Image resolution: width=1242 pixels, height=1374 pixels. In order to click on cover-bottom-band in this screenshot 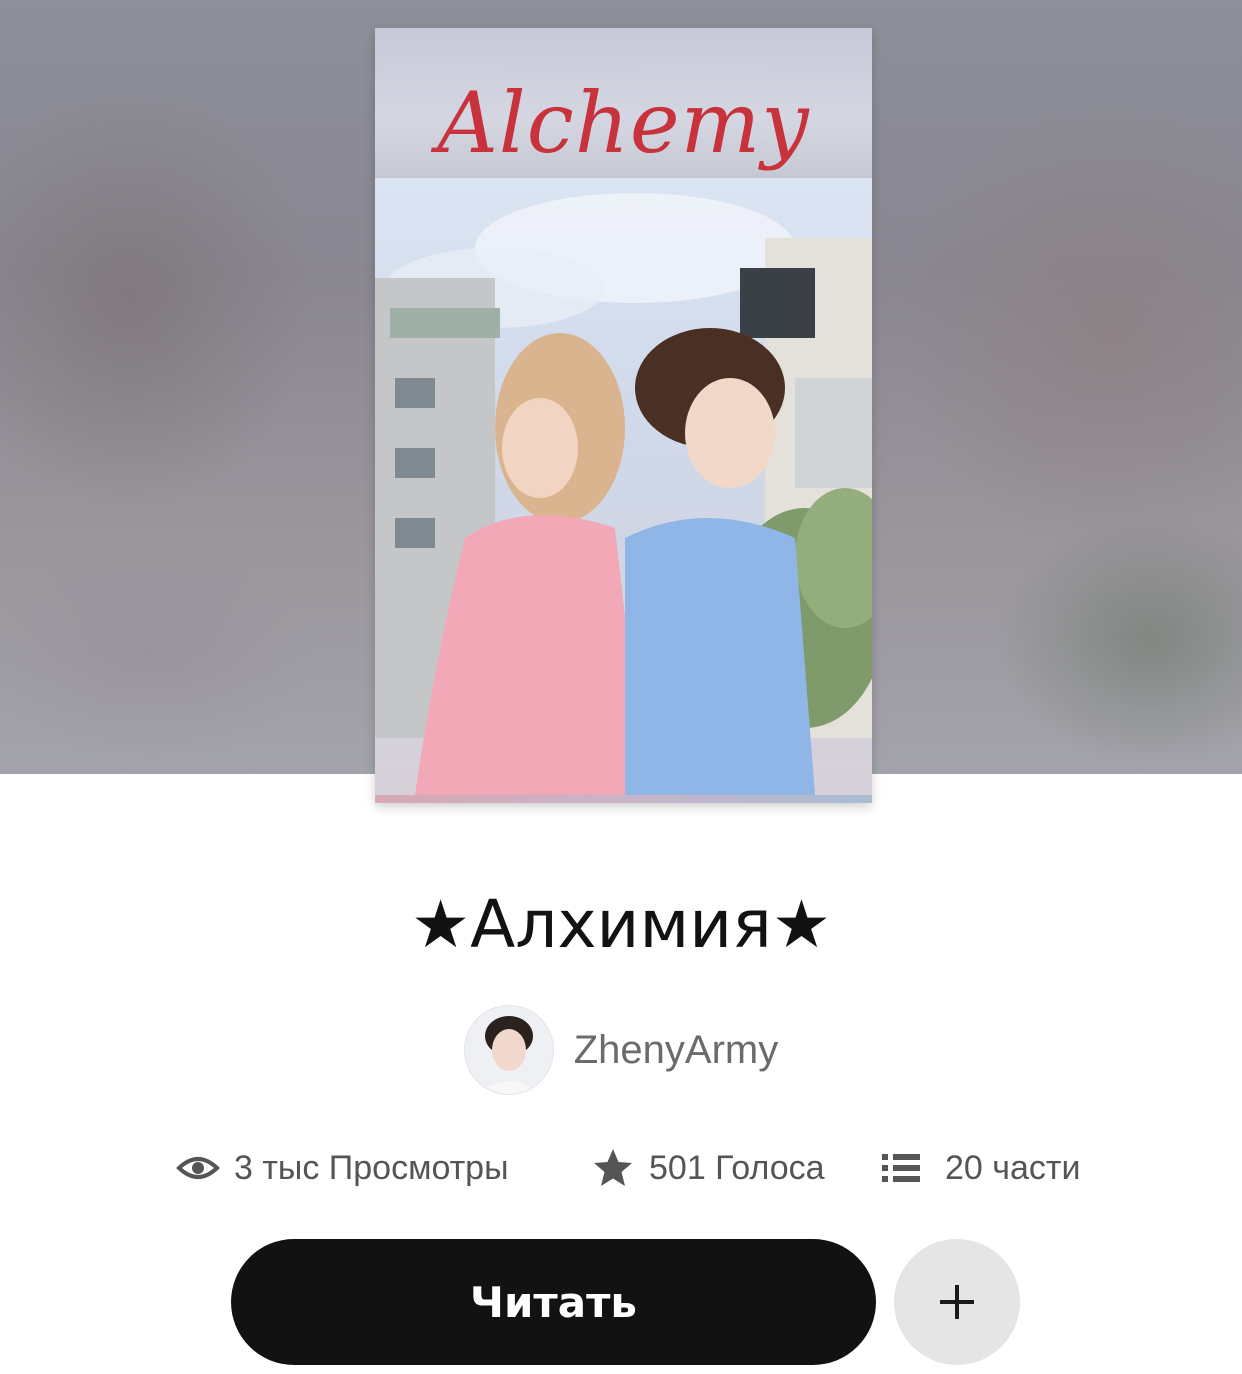, I will do `click(623, 799)`.